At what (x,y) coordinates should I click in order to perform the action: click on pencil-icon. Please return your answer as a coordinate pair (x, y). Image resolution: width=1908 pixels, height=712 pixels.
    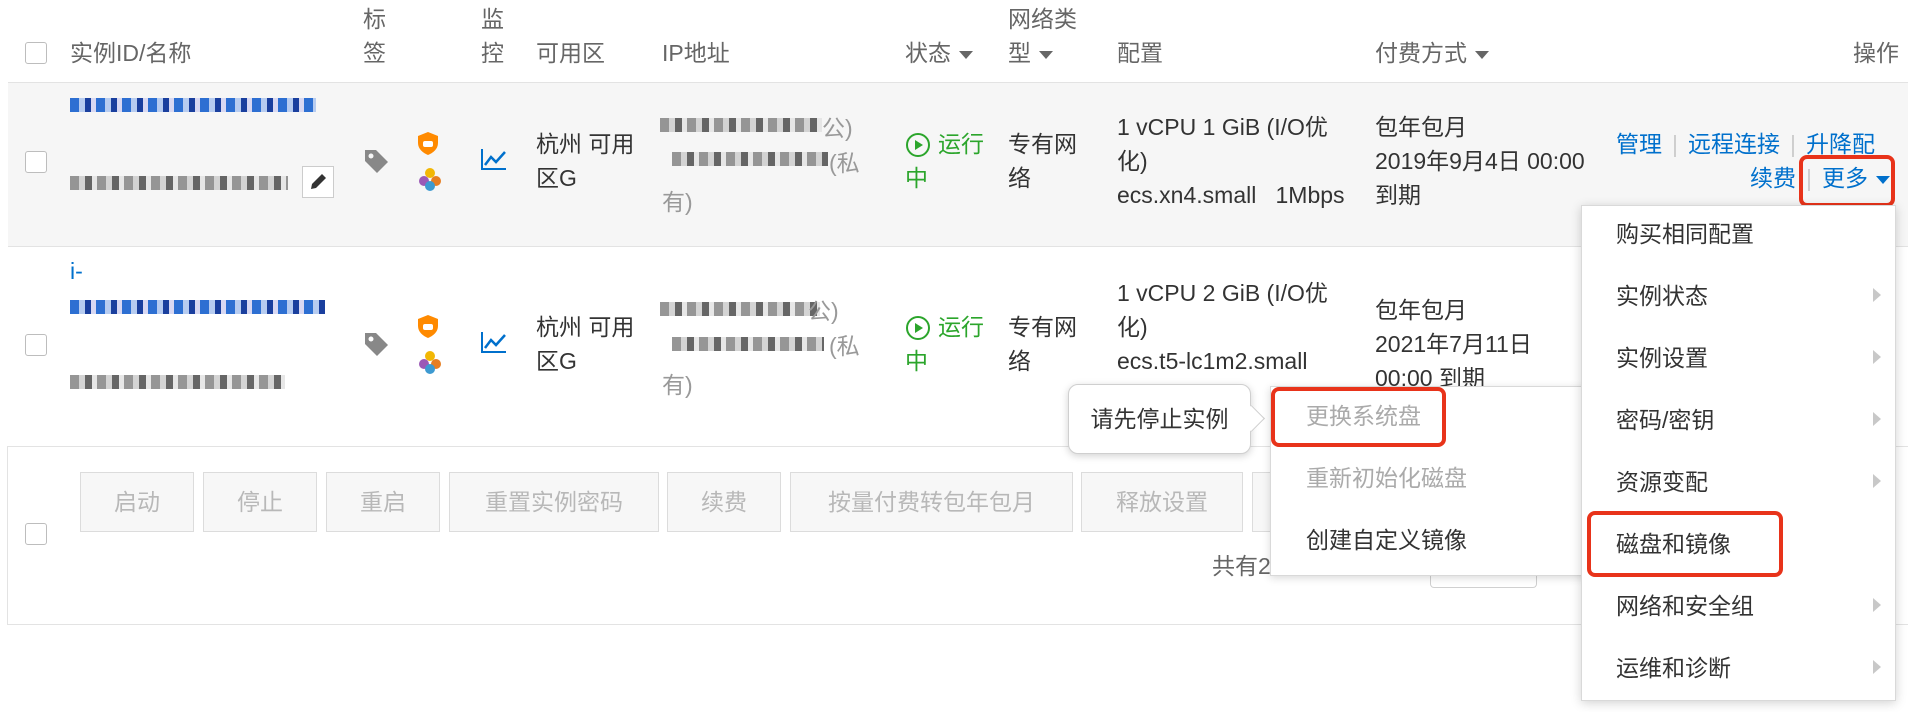
    Looking at the image, I should click on (318, 181).